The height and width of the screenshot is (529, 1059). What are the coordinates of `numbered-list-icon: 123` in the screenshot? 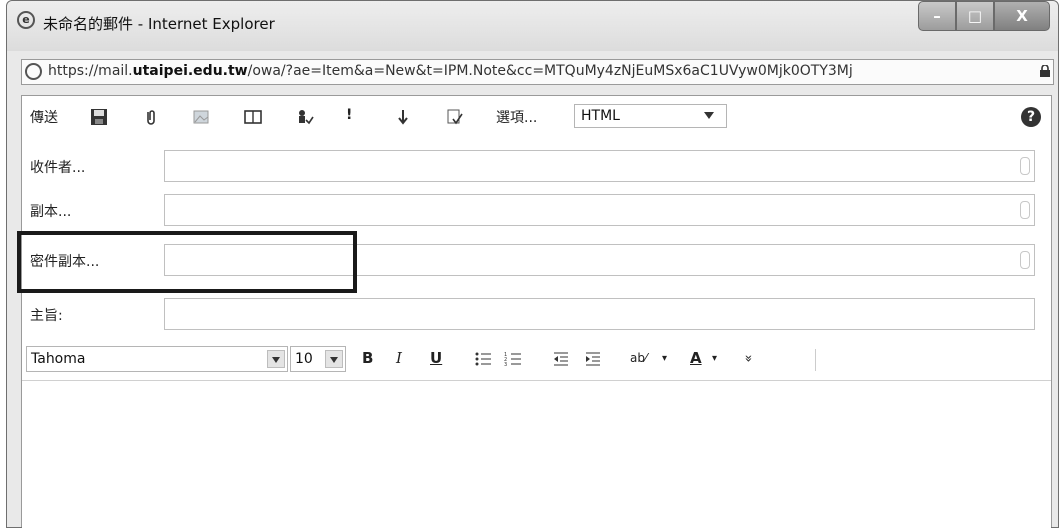 It's located at (513, 359).